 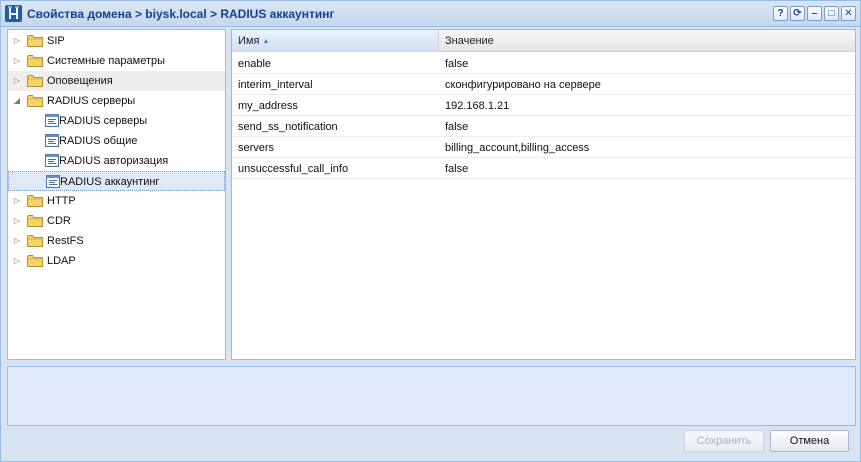 I want to click on expanded-arrow-icon: ◢, so click(x=17, y=101).